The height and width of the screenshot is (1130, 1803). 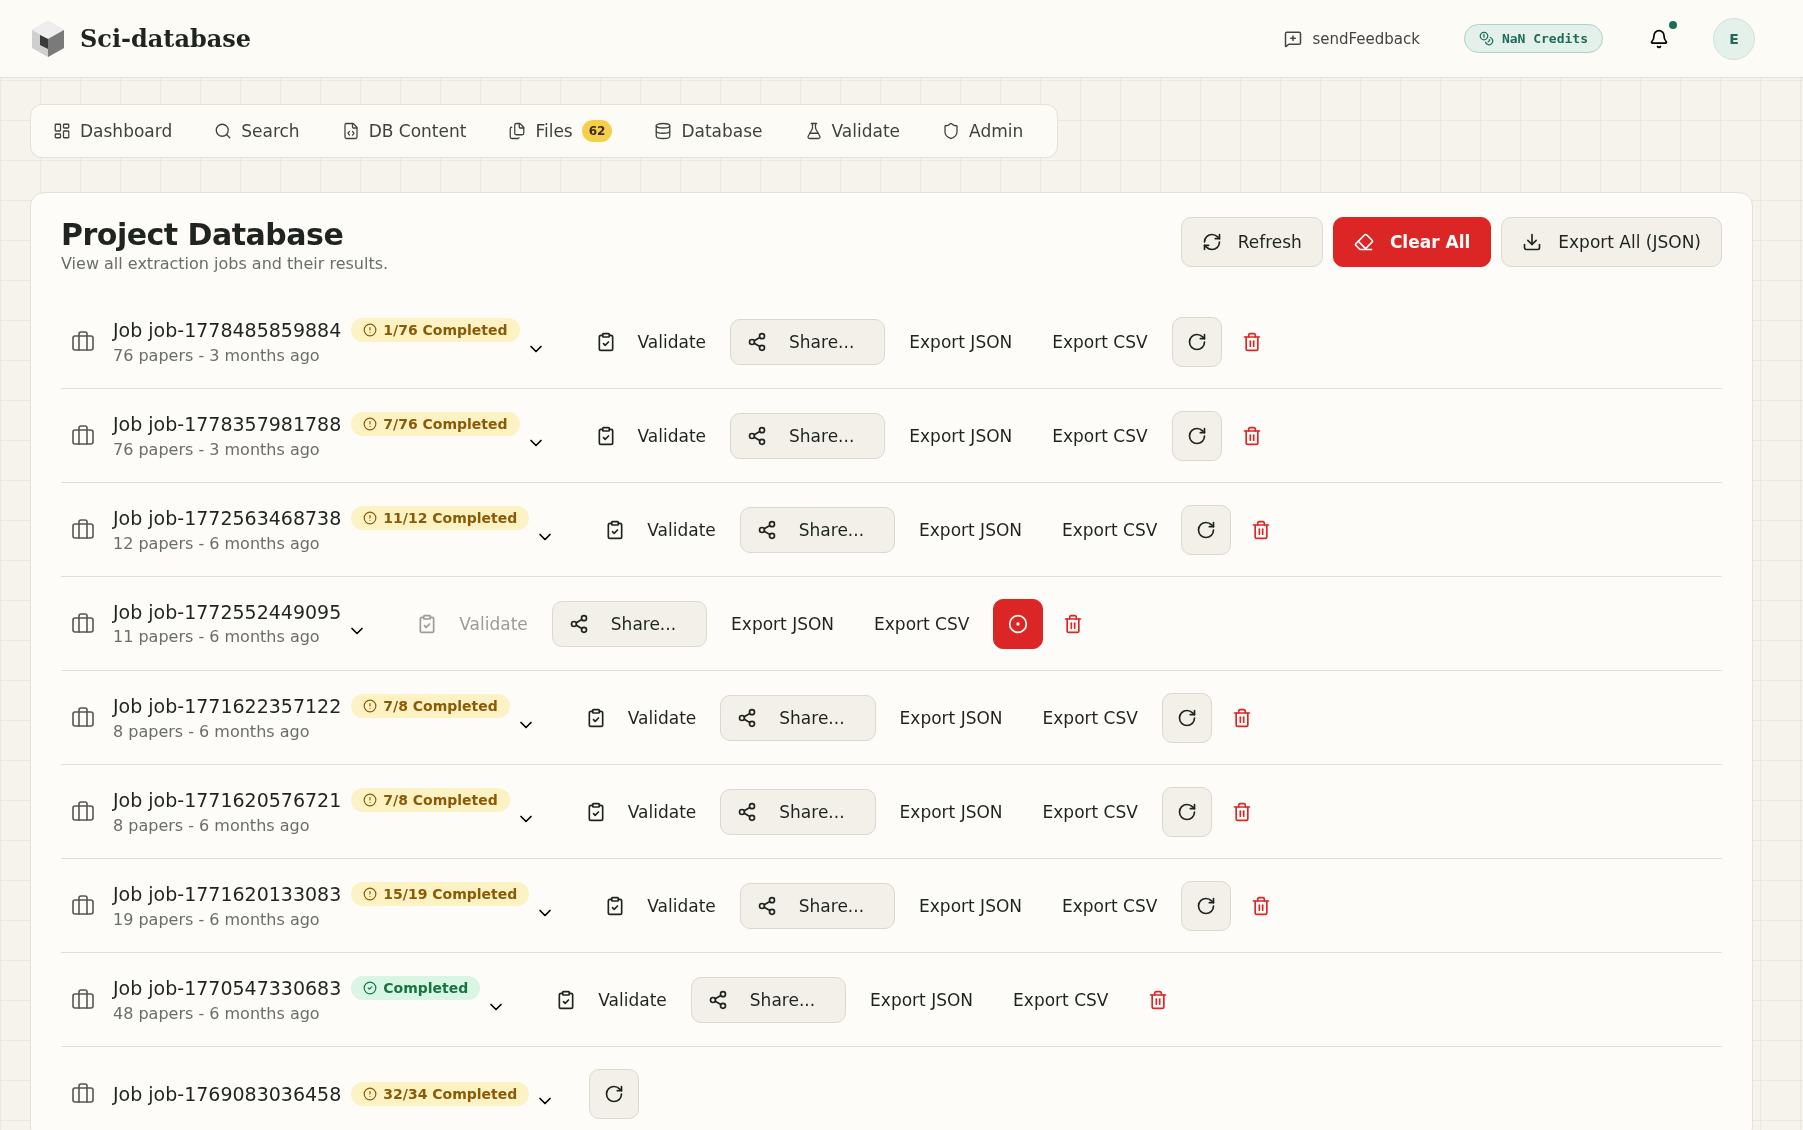 I want to click on job-name: Job job-1771620576721, so click(x=227, y=800).